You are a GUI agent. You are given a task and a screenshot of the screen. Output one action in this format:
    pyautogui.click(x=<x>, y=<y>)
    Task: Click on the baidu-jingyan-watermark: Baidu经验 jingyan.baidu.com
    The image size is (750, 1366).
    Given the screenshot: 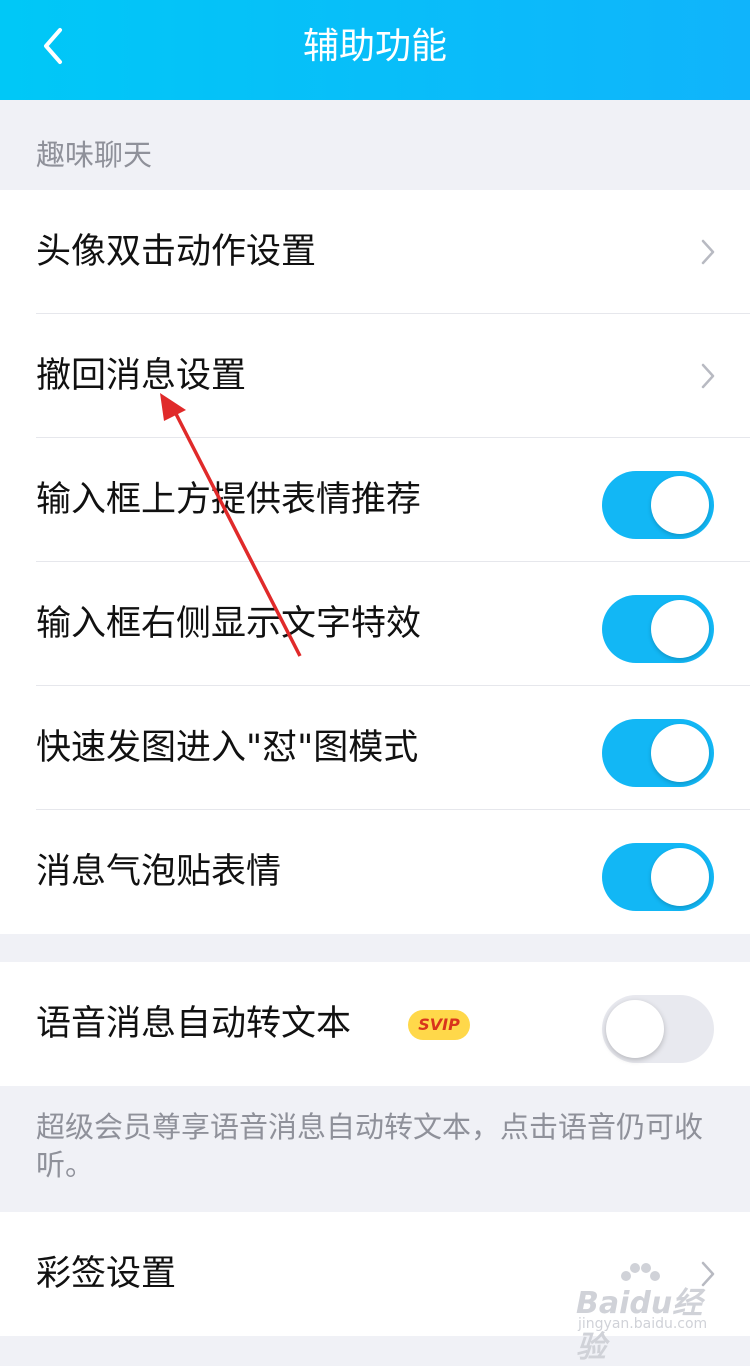 What is the action you would take?
    pyautogui.click(x=651, y=1313)
    